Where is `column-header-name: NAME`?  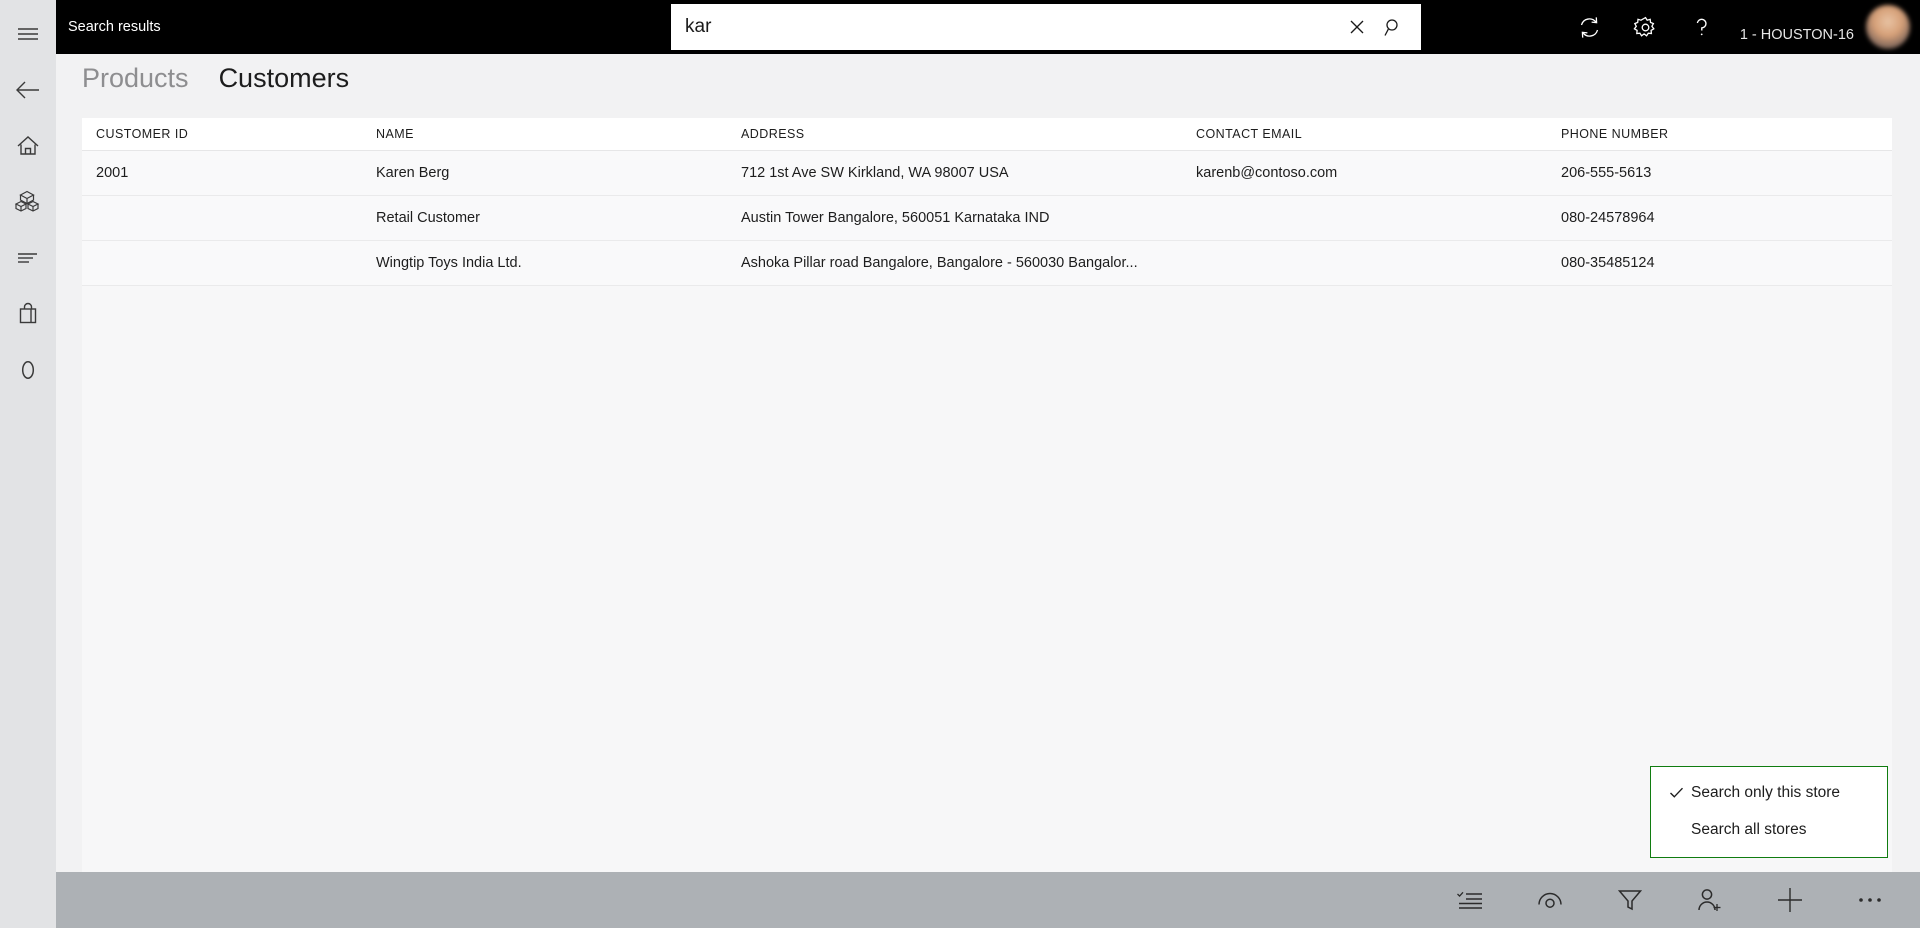 column-header-name: NAME is located at coordinates (544, 134).